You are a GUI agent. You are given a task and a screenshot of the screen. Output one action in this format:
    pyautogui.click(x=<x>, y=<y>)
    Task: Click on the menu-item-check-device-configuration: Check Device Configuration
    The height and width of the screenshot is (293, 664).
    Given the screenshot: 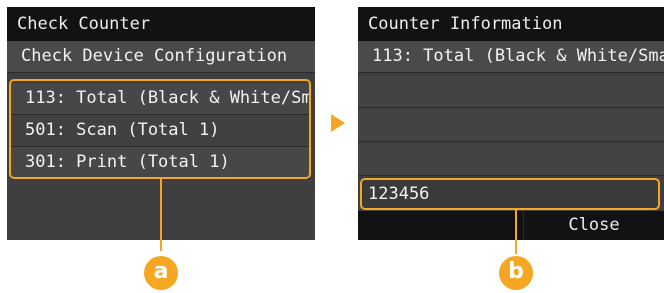 What is the action you would take?
    pyautogui.click(x=161, y=57)
    